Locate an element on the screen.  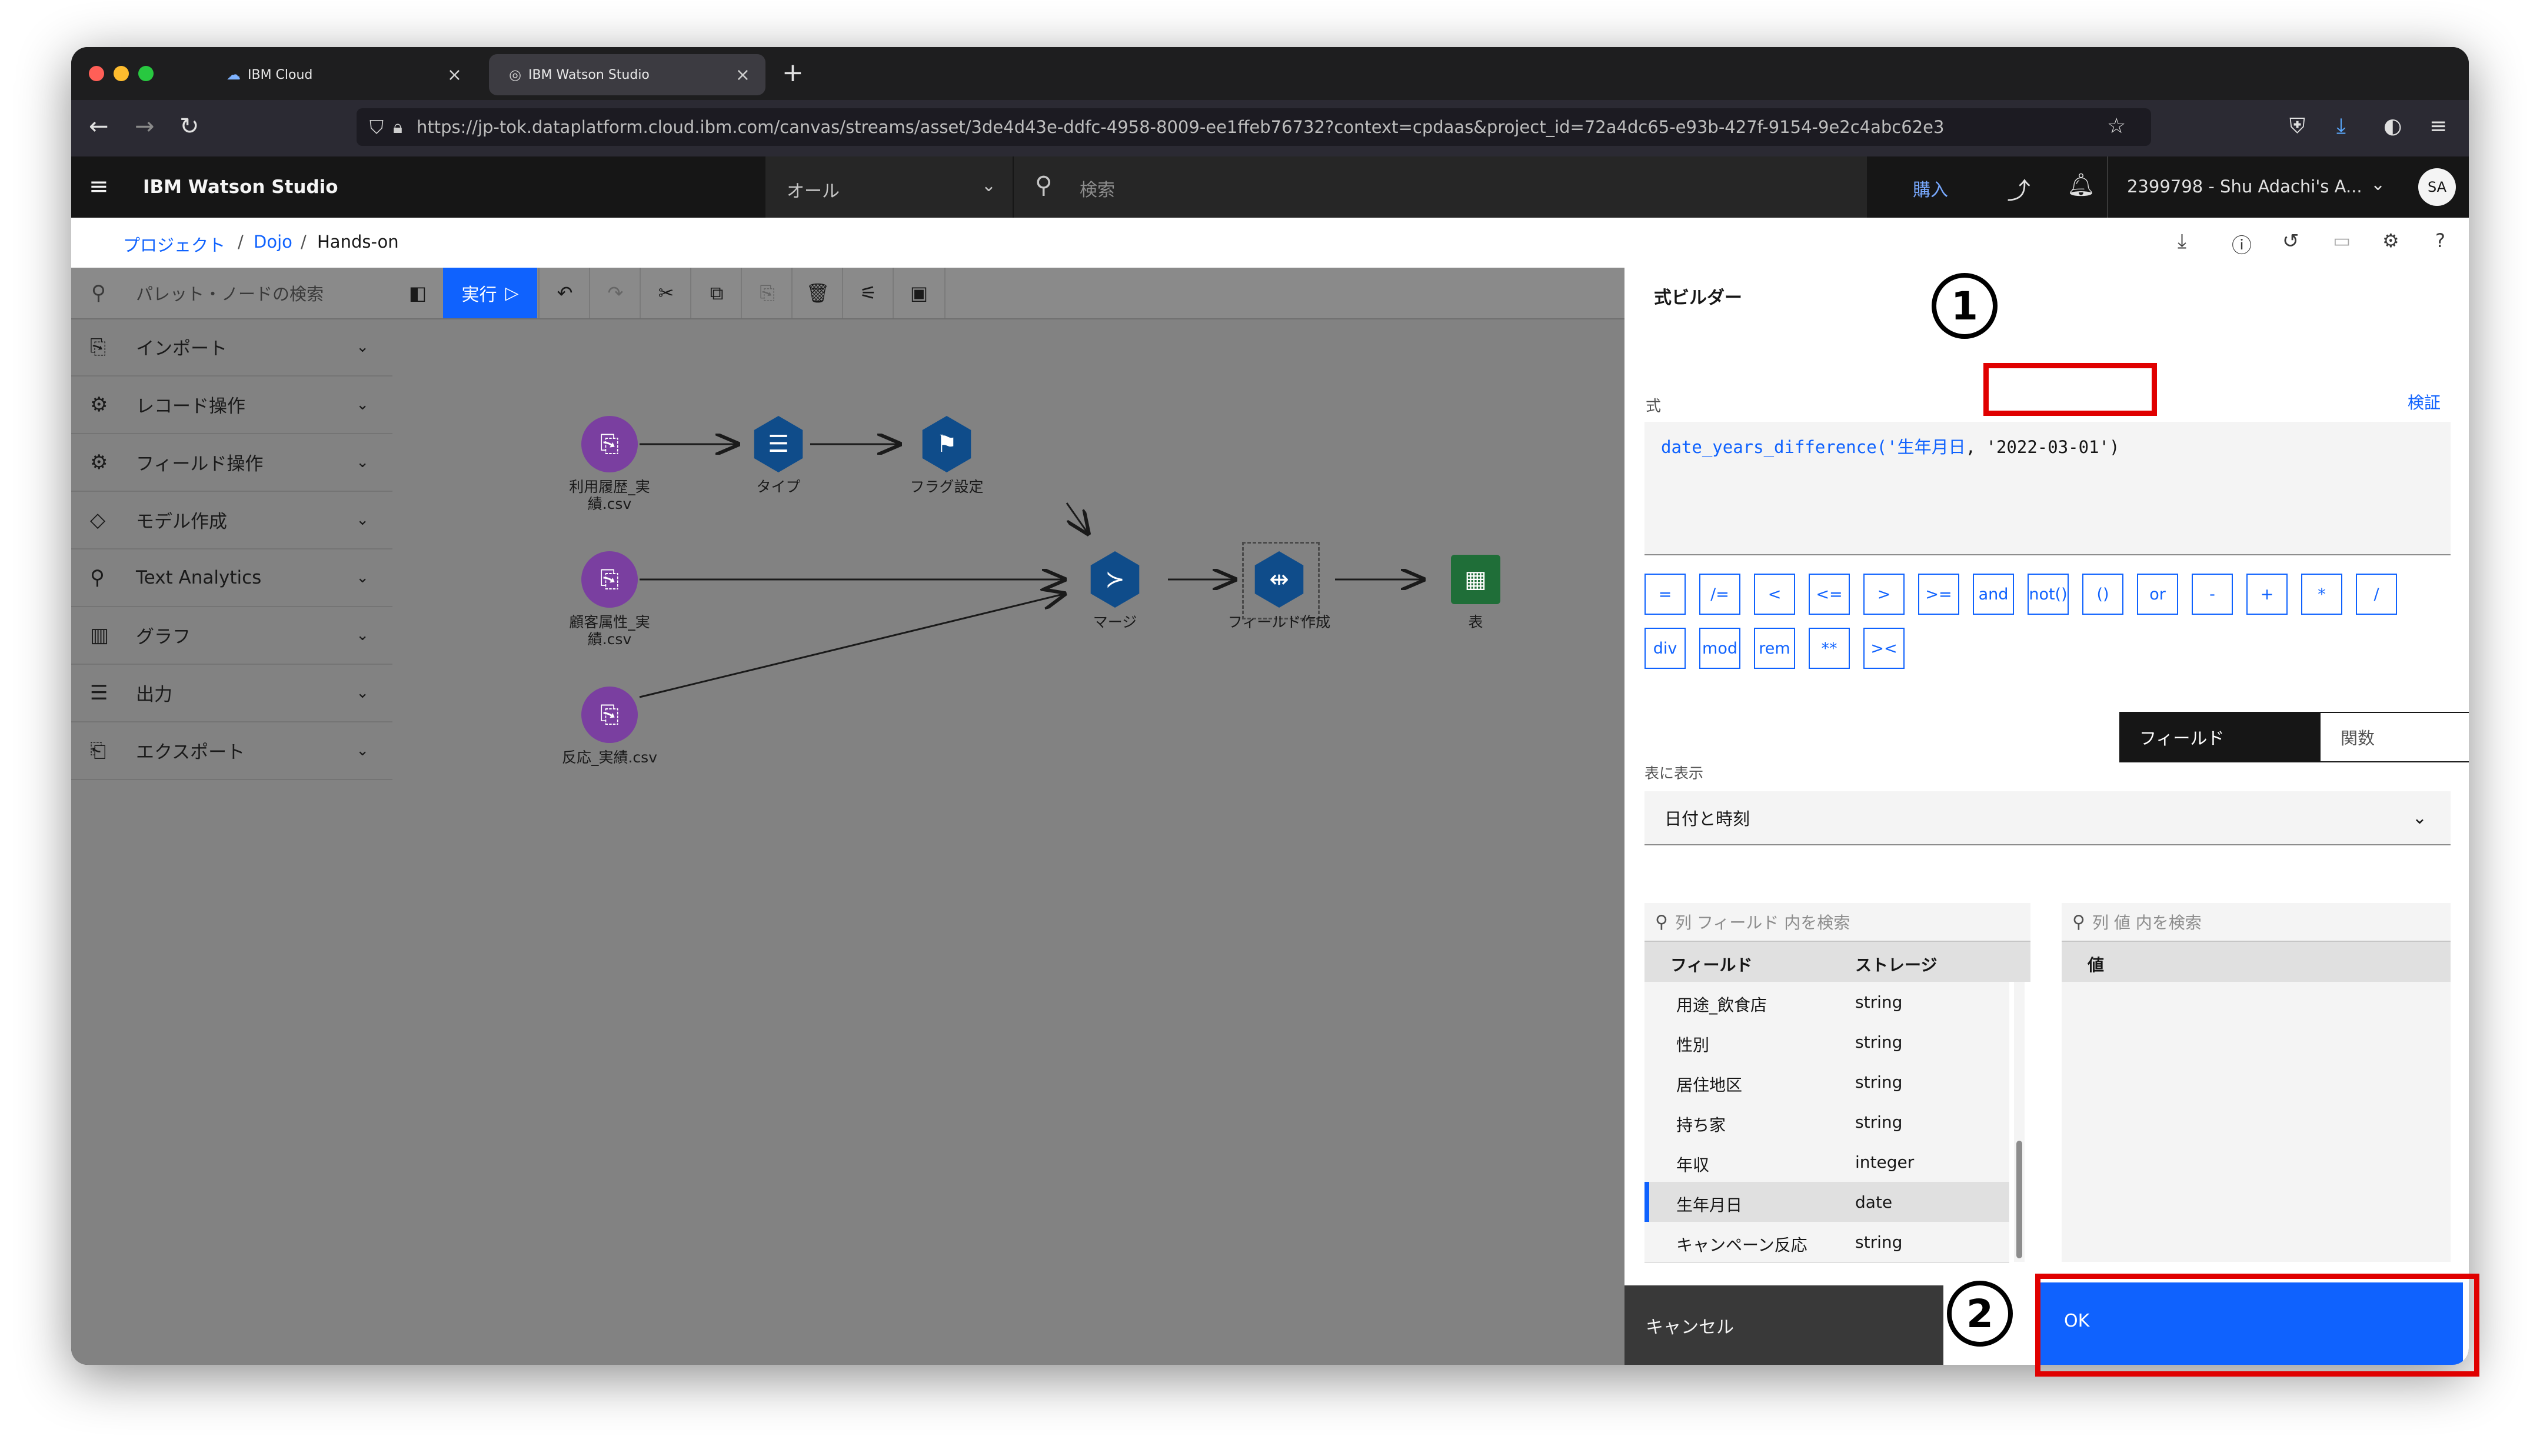
output-icon: ☰ is located at coordinates (99, 693).